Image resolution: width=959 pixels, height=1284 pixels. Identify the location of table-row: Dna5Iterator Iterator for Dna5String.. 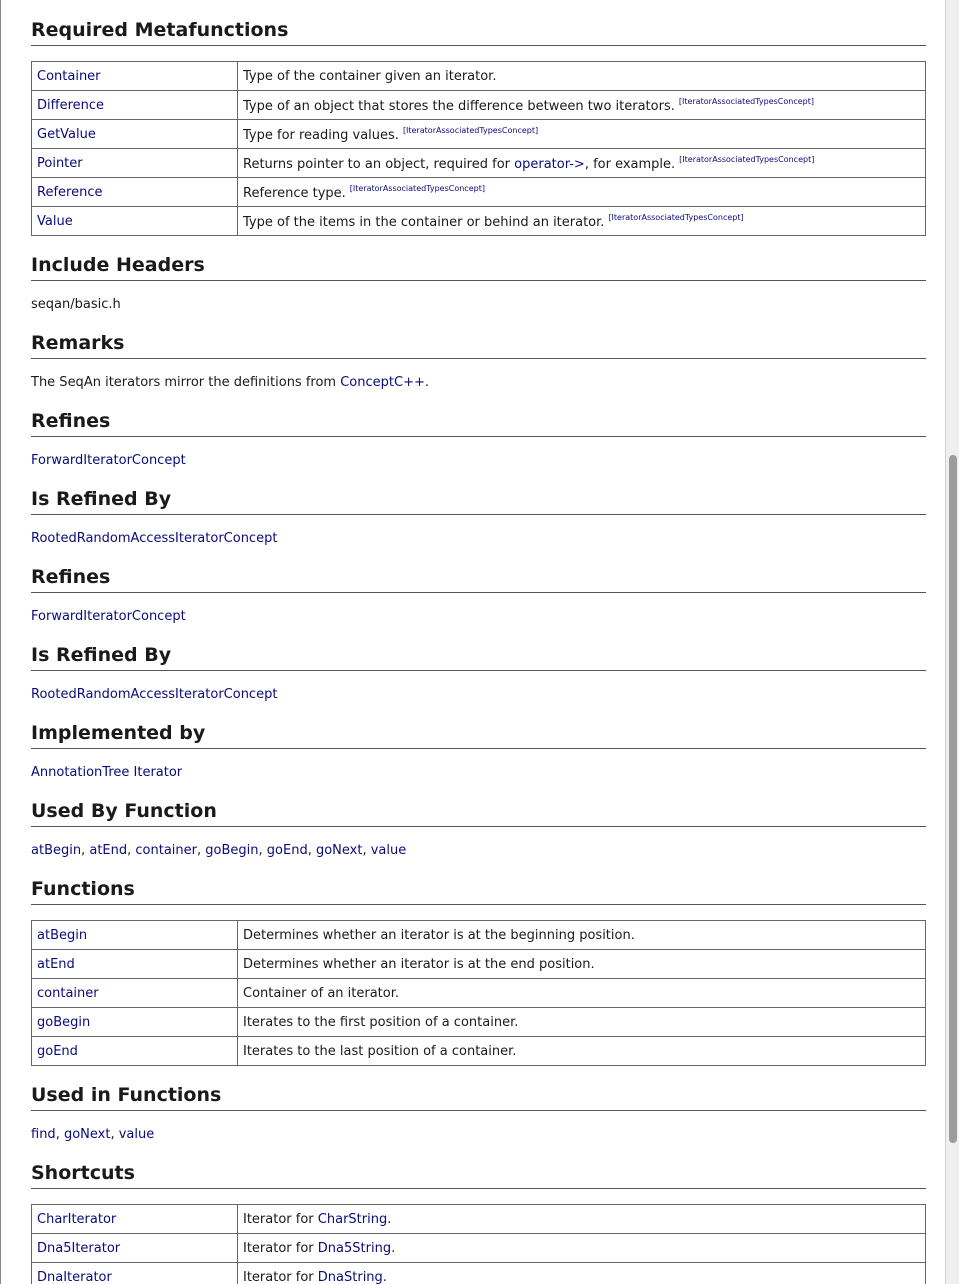
(478, 1248).